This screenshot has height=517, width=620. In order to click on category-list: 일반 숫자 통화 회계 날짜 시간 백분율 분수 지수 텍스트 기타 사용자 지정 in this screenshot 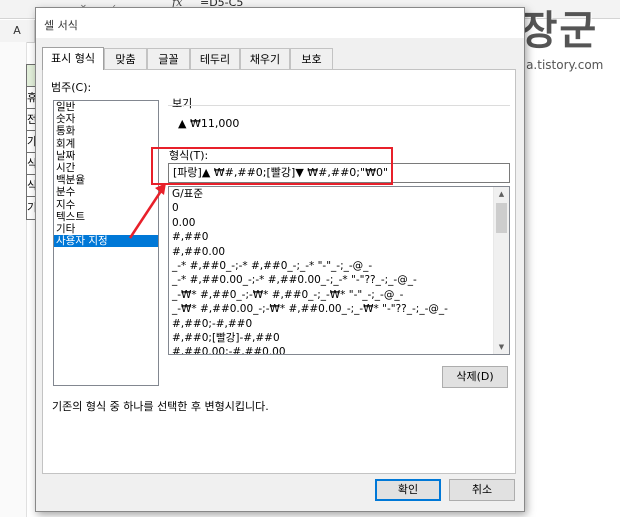, I will do `click(106, 243)`.